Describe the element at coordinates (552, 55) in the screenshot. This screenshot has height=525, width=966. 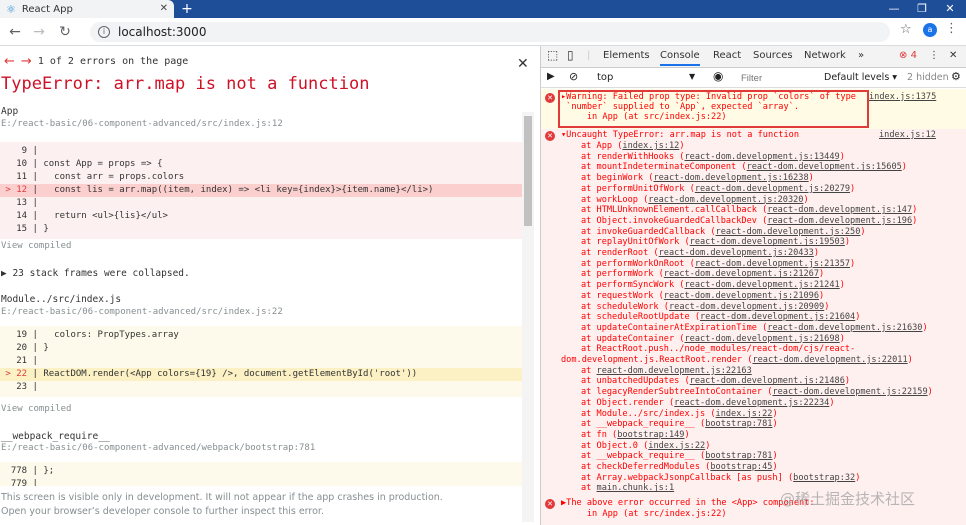
I see `inspect-icon: ⬚` at that location.